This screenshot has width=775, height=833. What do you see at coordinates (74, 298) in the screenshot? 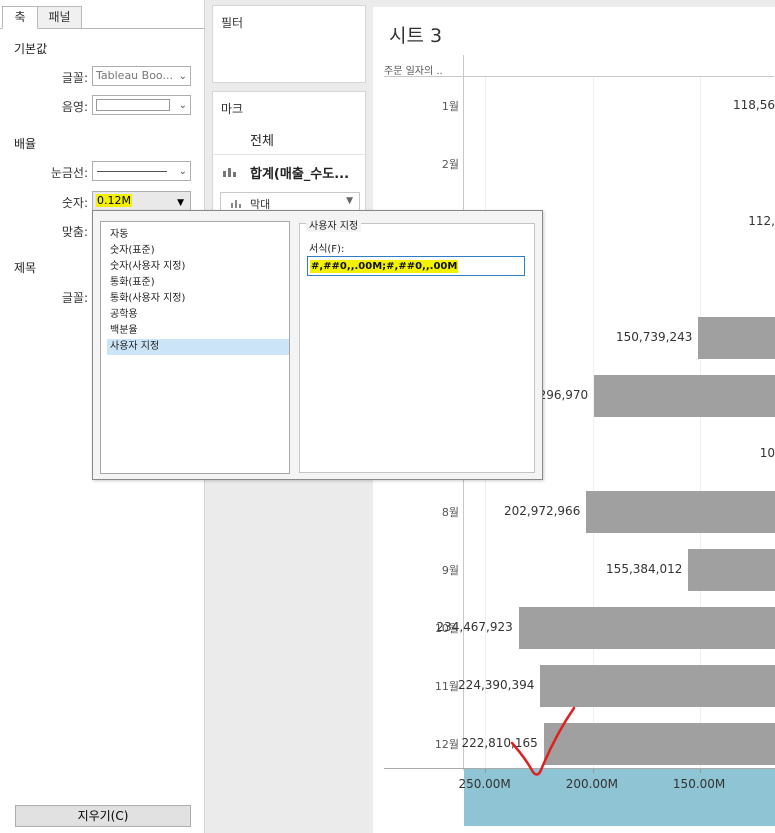
I see `title-font-label: 글꼴:` at bounding box center [74, 298].